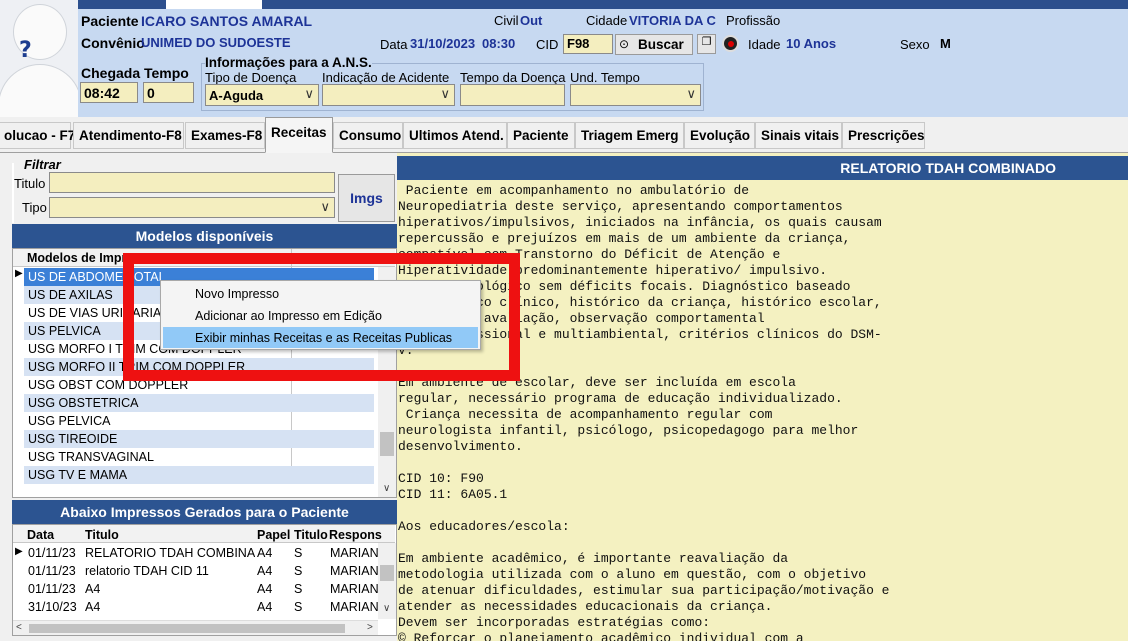 The height and width of the screenshot is (641, 1128). I want to click on tab-atendimento: Atendimento-F8, so click(128, 135).